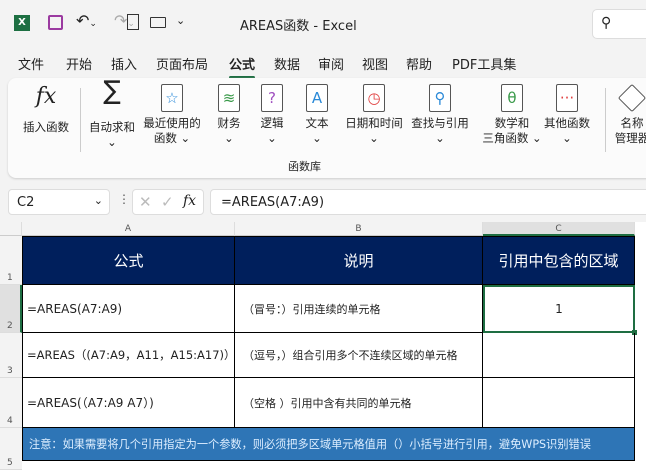  Describe the element at coordinates (359, 355) in the screenshot. I see `cell-b3: （逗号，）组合引用多个不连续区域的单元格` at that location.